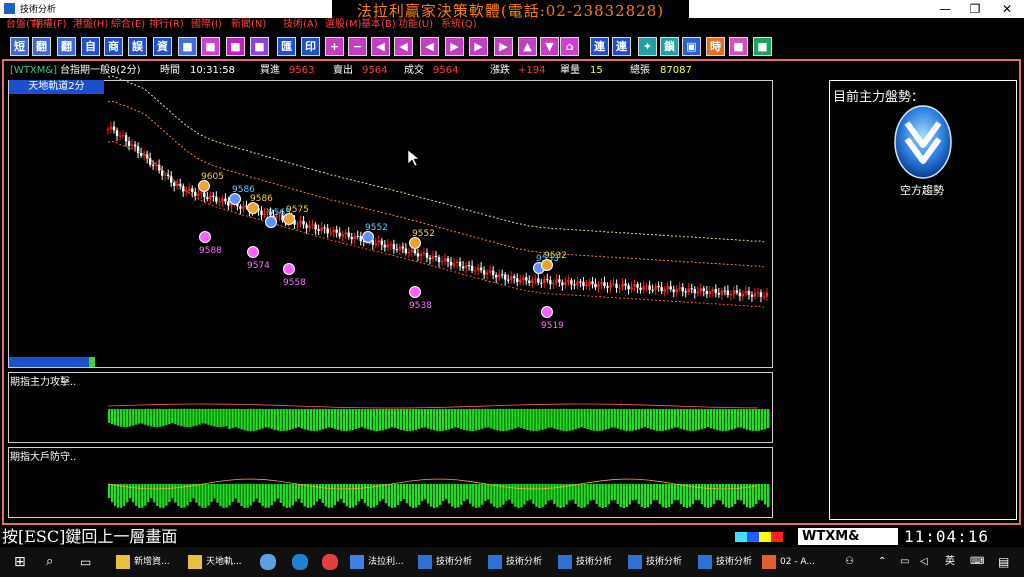  I want to click on search-icon: ⌕, so click(49, 562).